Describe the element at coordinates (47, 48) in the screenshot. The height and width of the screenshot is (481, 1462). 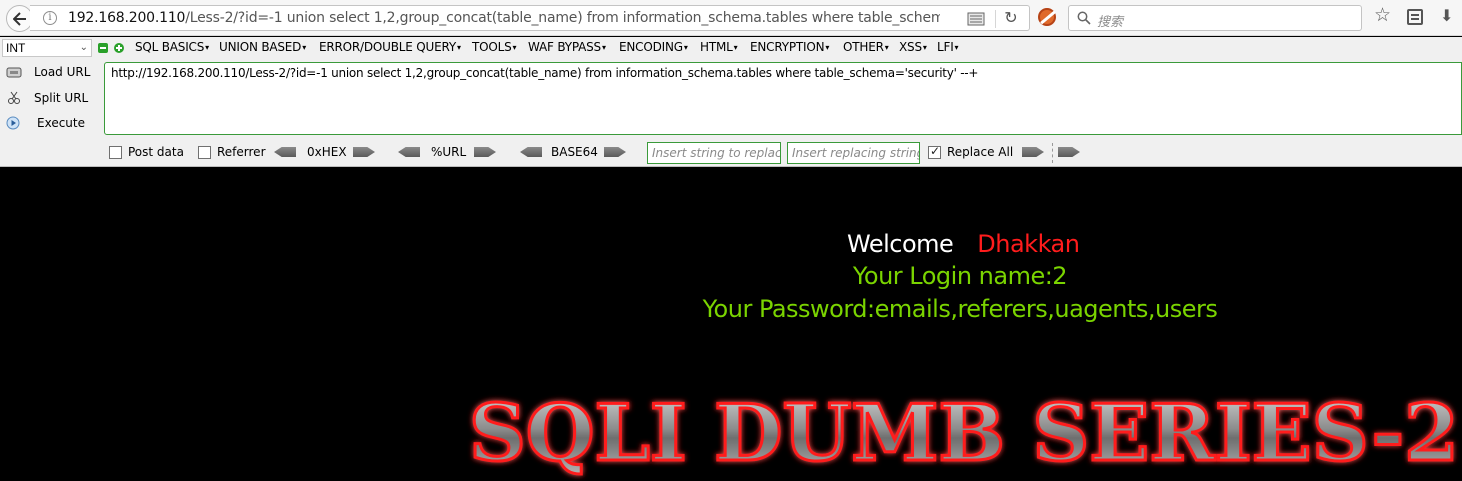
I see `type-select: INT ⌄` at that location.